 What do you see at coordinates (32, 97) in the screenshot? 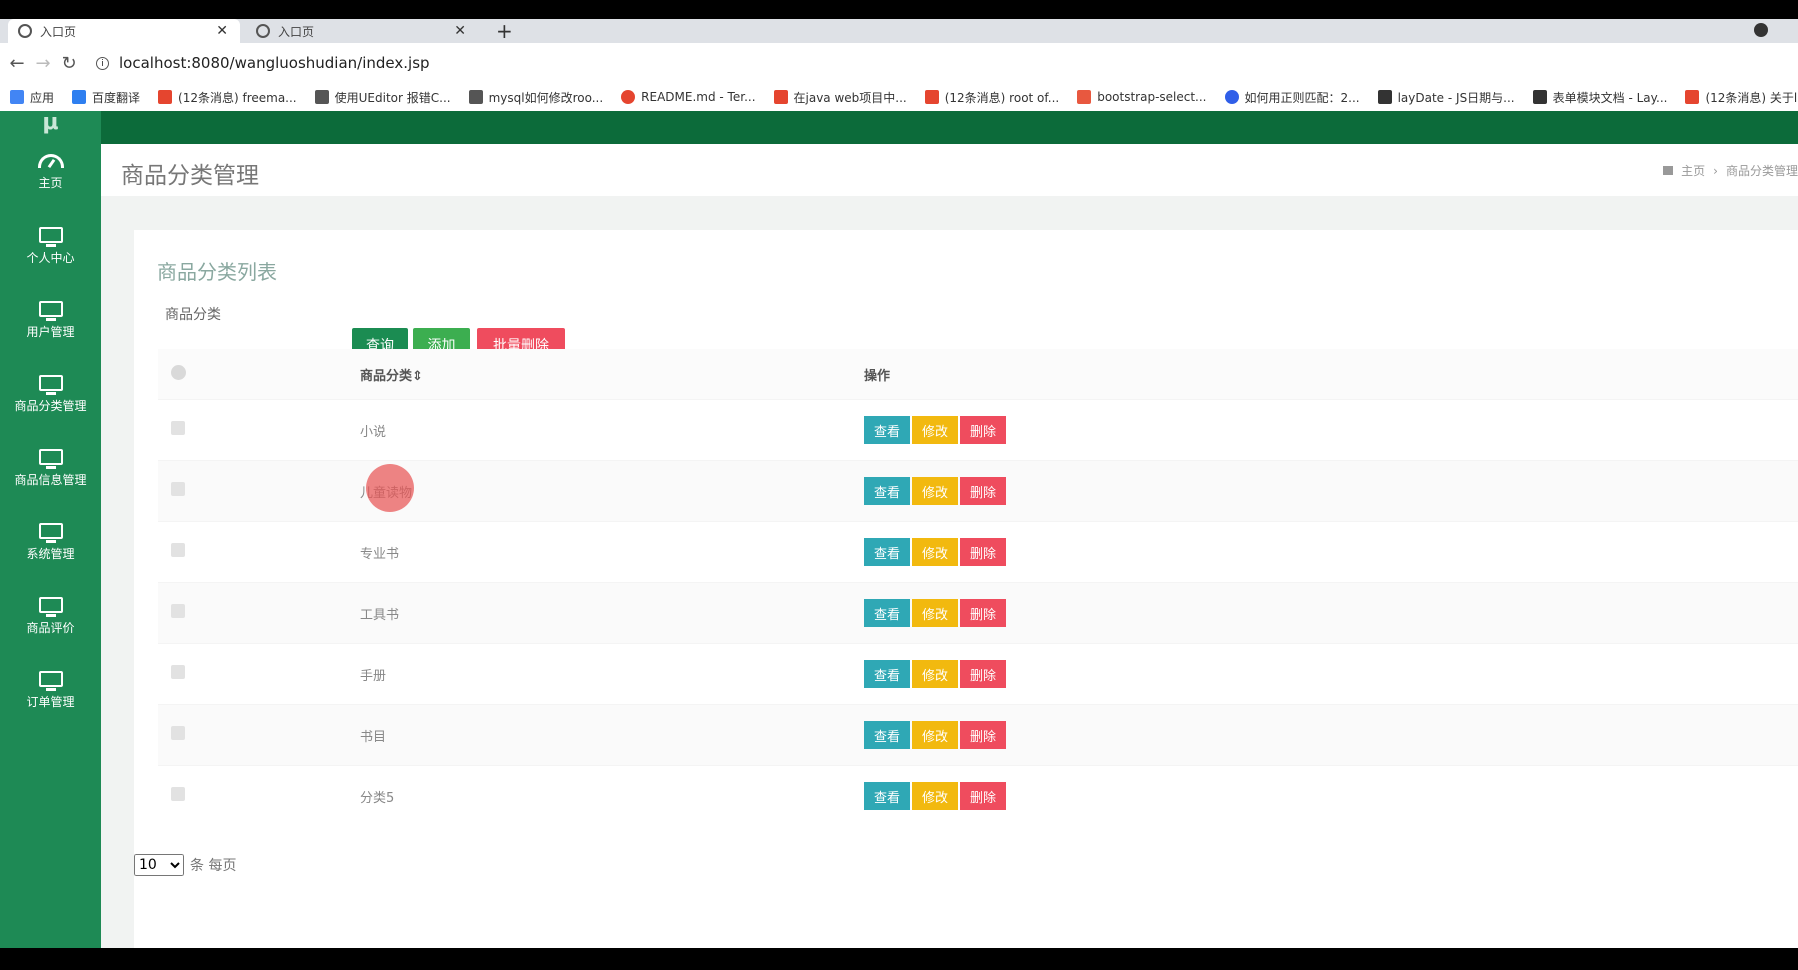
I see `bookmark-apps: 应用` at bounding box center [32, 97].